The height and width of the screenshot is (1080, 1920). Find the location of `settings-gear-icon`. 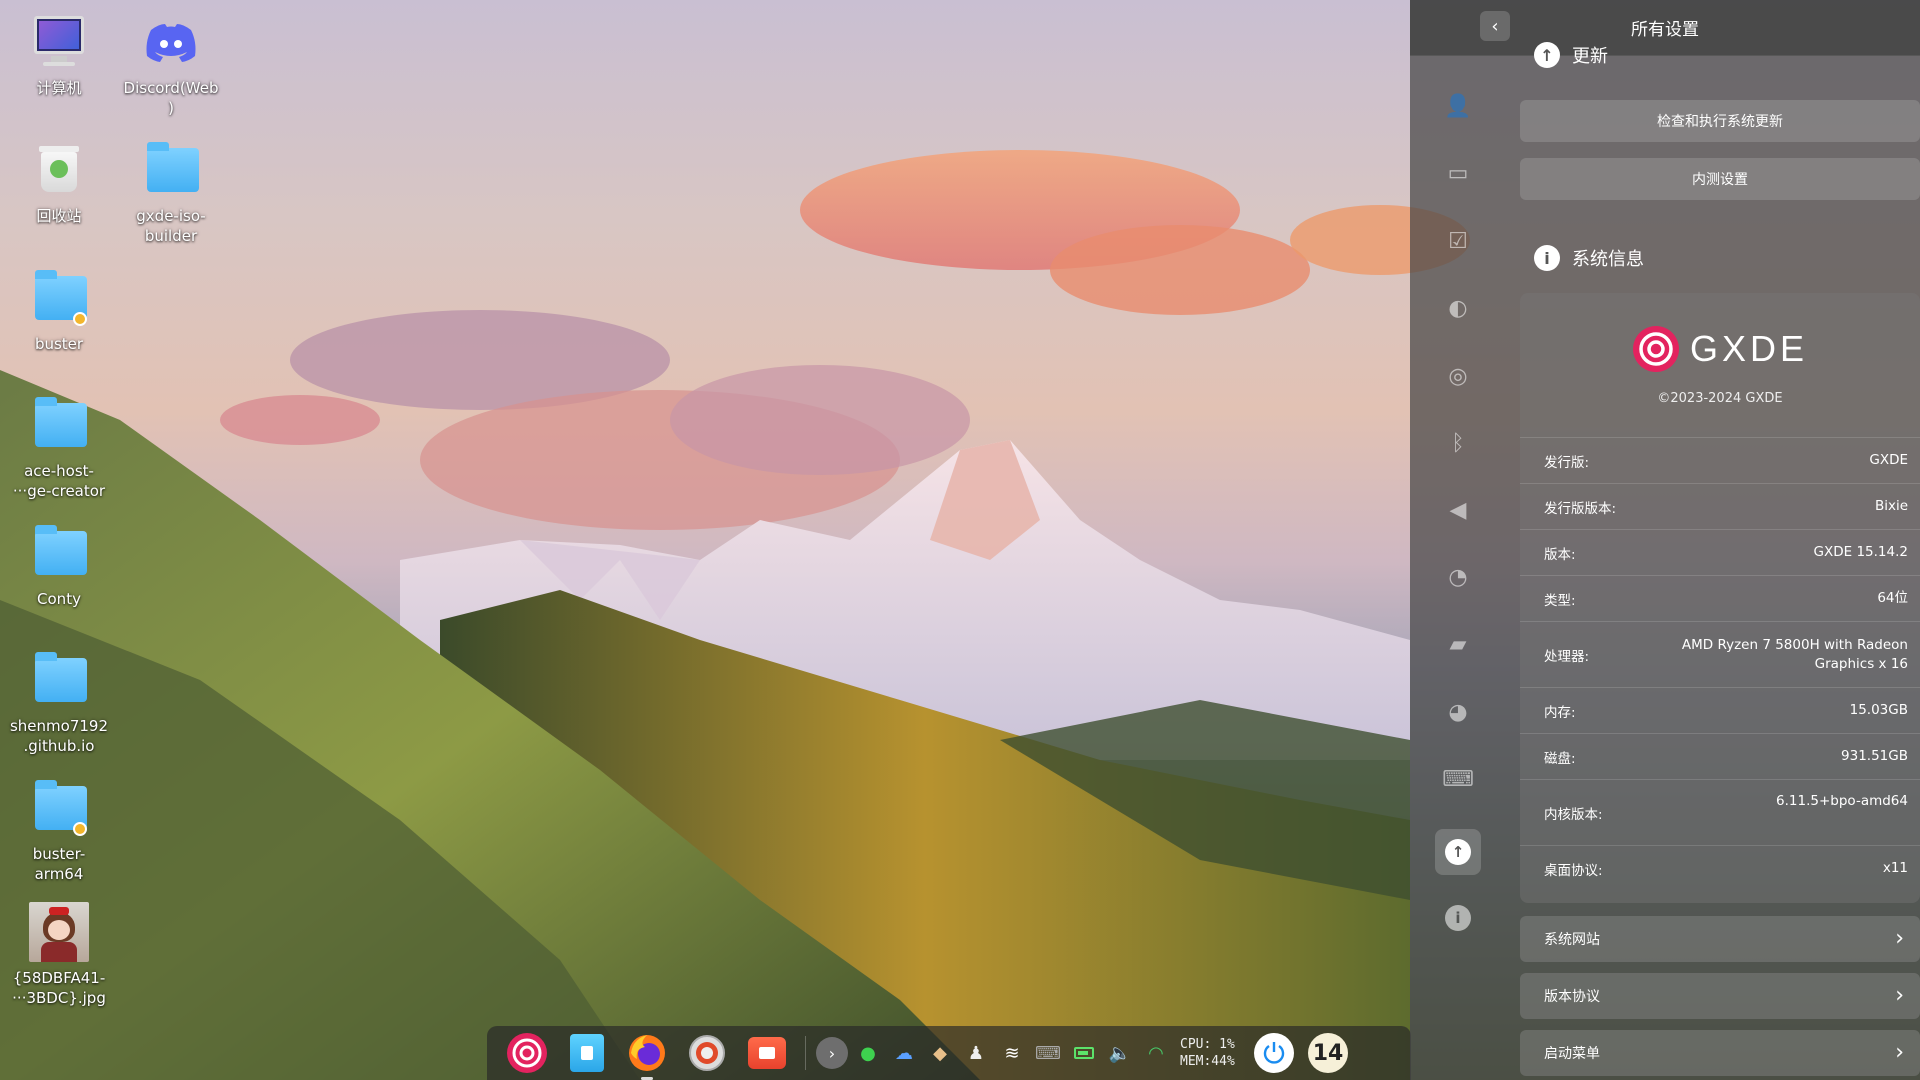

settings-gear-icon is located at coordinates (707, 1053).